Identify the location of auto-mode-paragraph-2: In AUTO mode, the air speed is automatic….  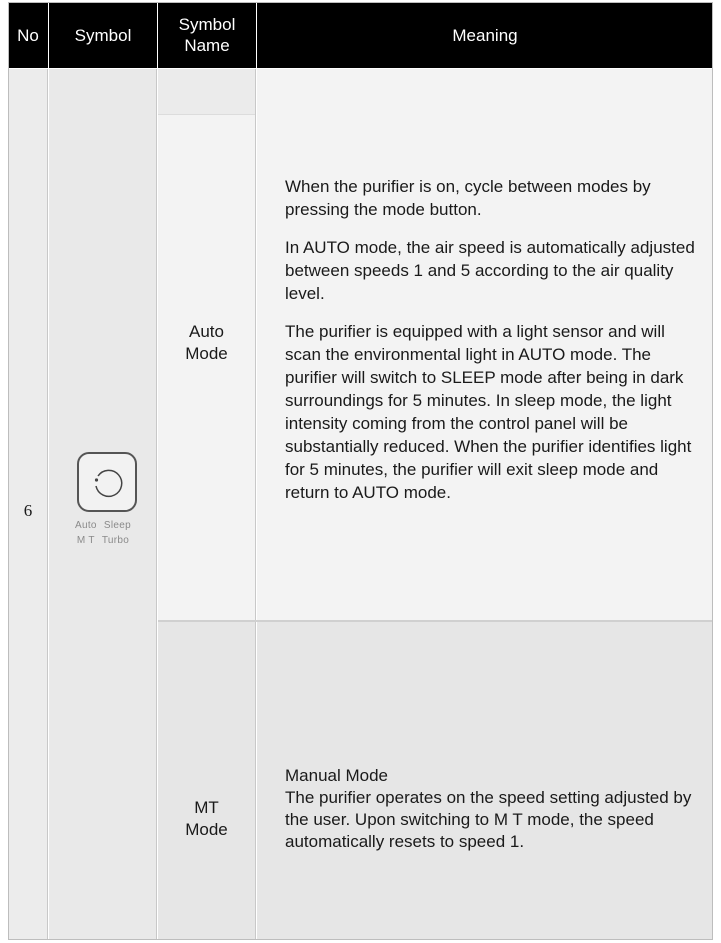
(490, 270).